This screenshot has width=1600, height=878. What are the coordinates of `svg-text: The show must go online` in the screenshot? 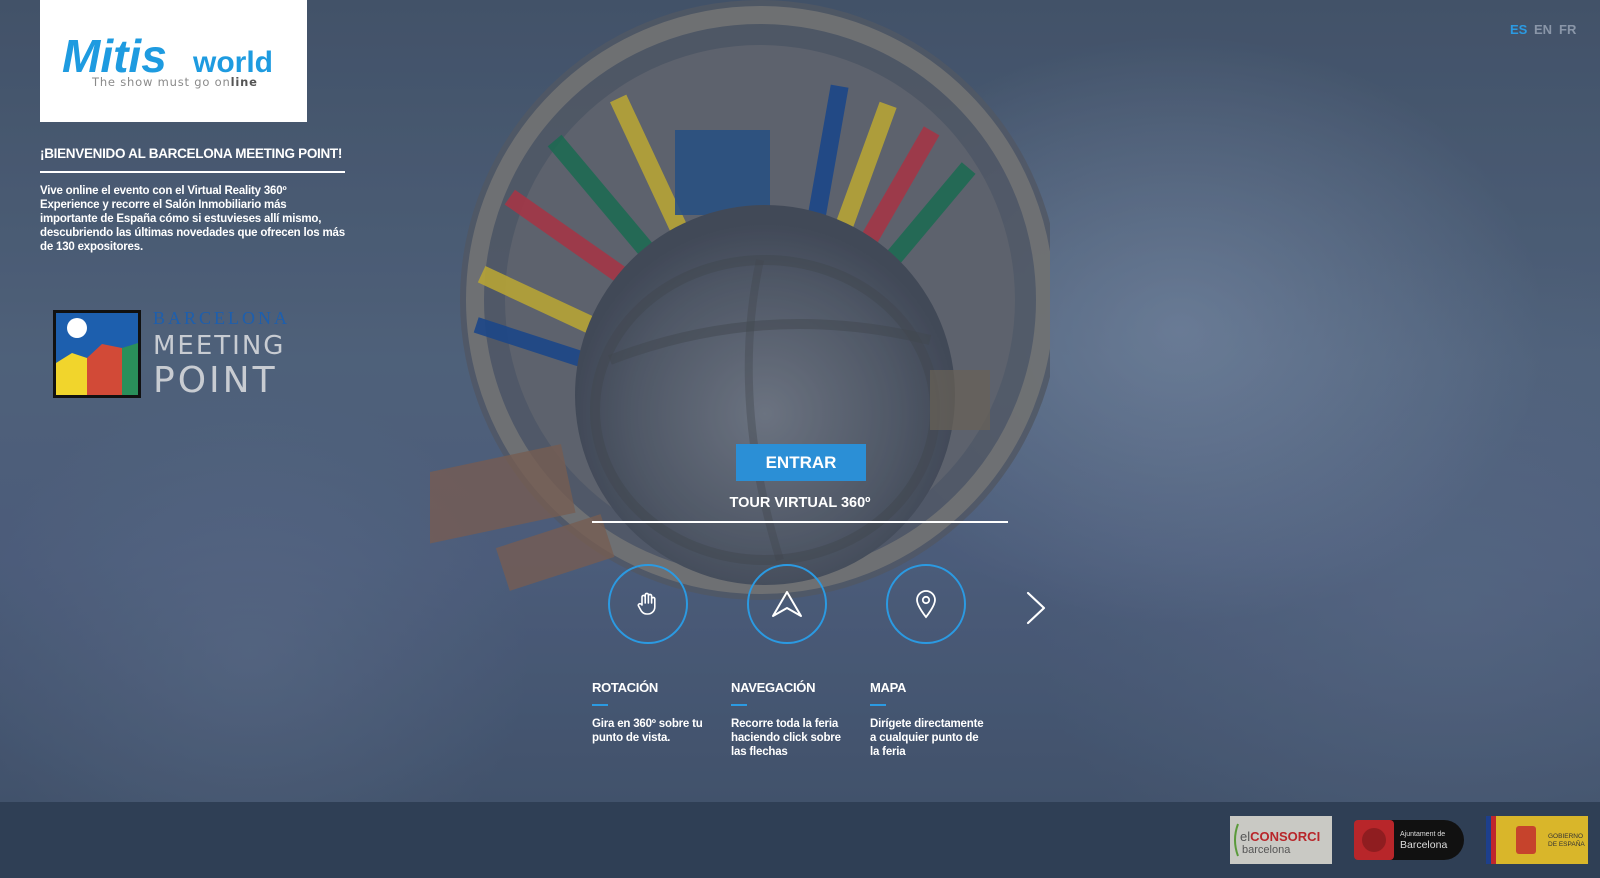 It's located at (174, 82).